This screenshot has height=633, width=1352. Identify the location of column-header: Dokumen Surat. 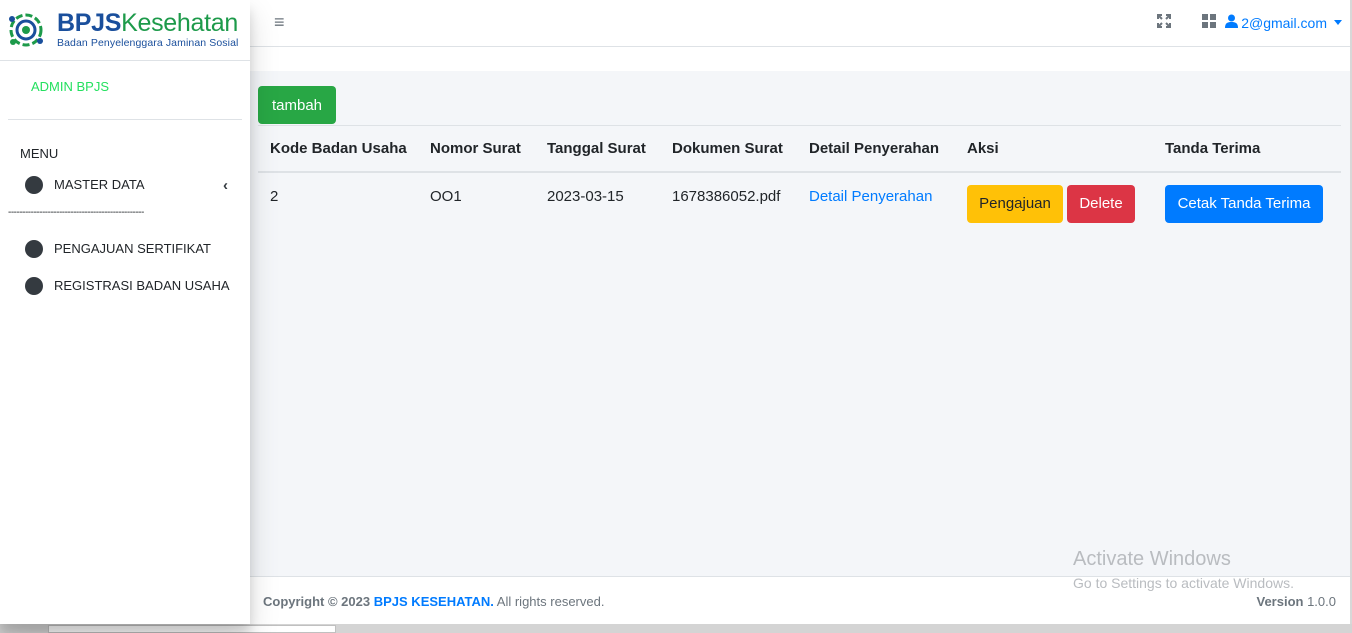
(728, 149).